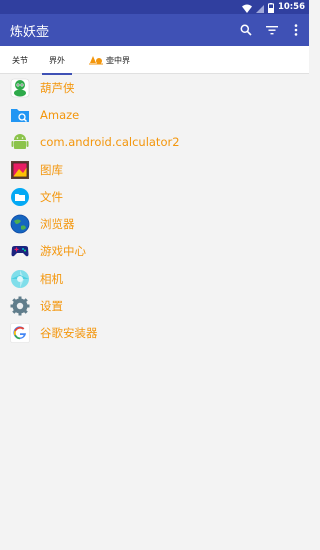 This screenshot has width=320, height=550. What do you see at coordinates (154, 30) in the screenshot?
I see `app-bar: 炼妖壶` at bounding box center [154, 30].